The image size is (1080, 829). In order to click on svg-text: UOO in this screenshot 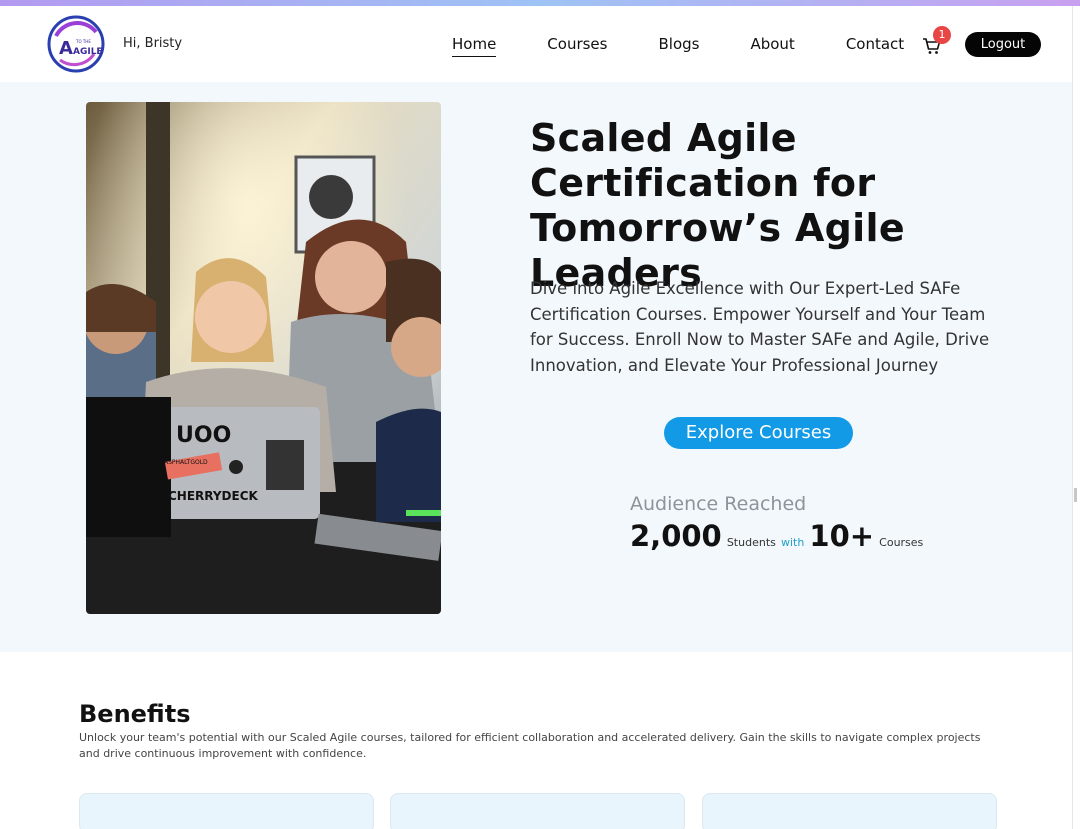, I will do `click(203, 435)`.